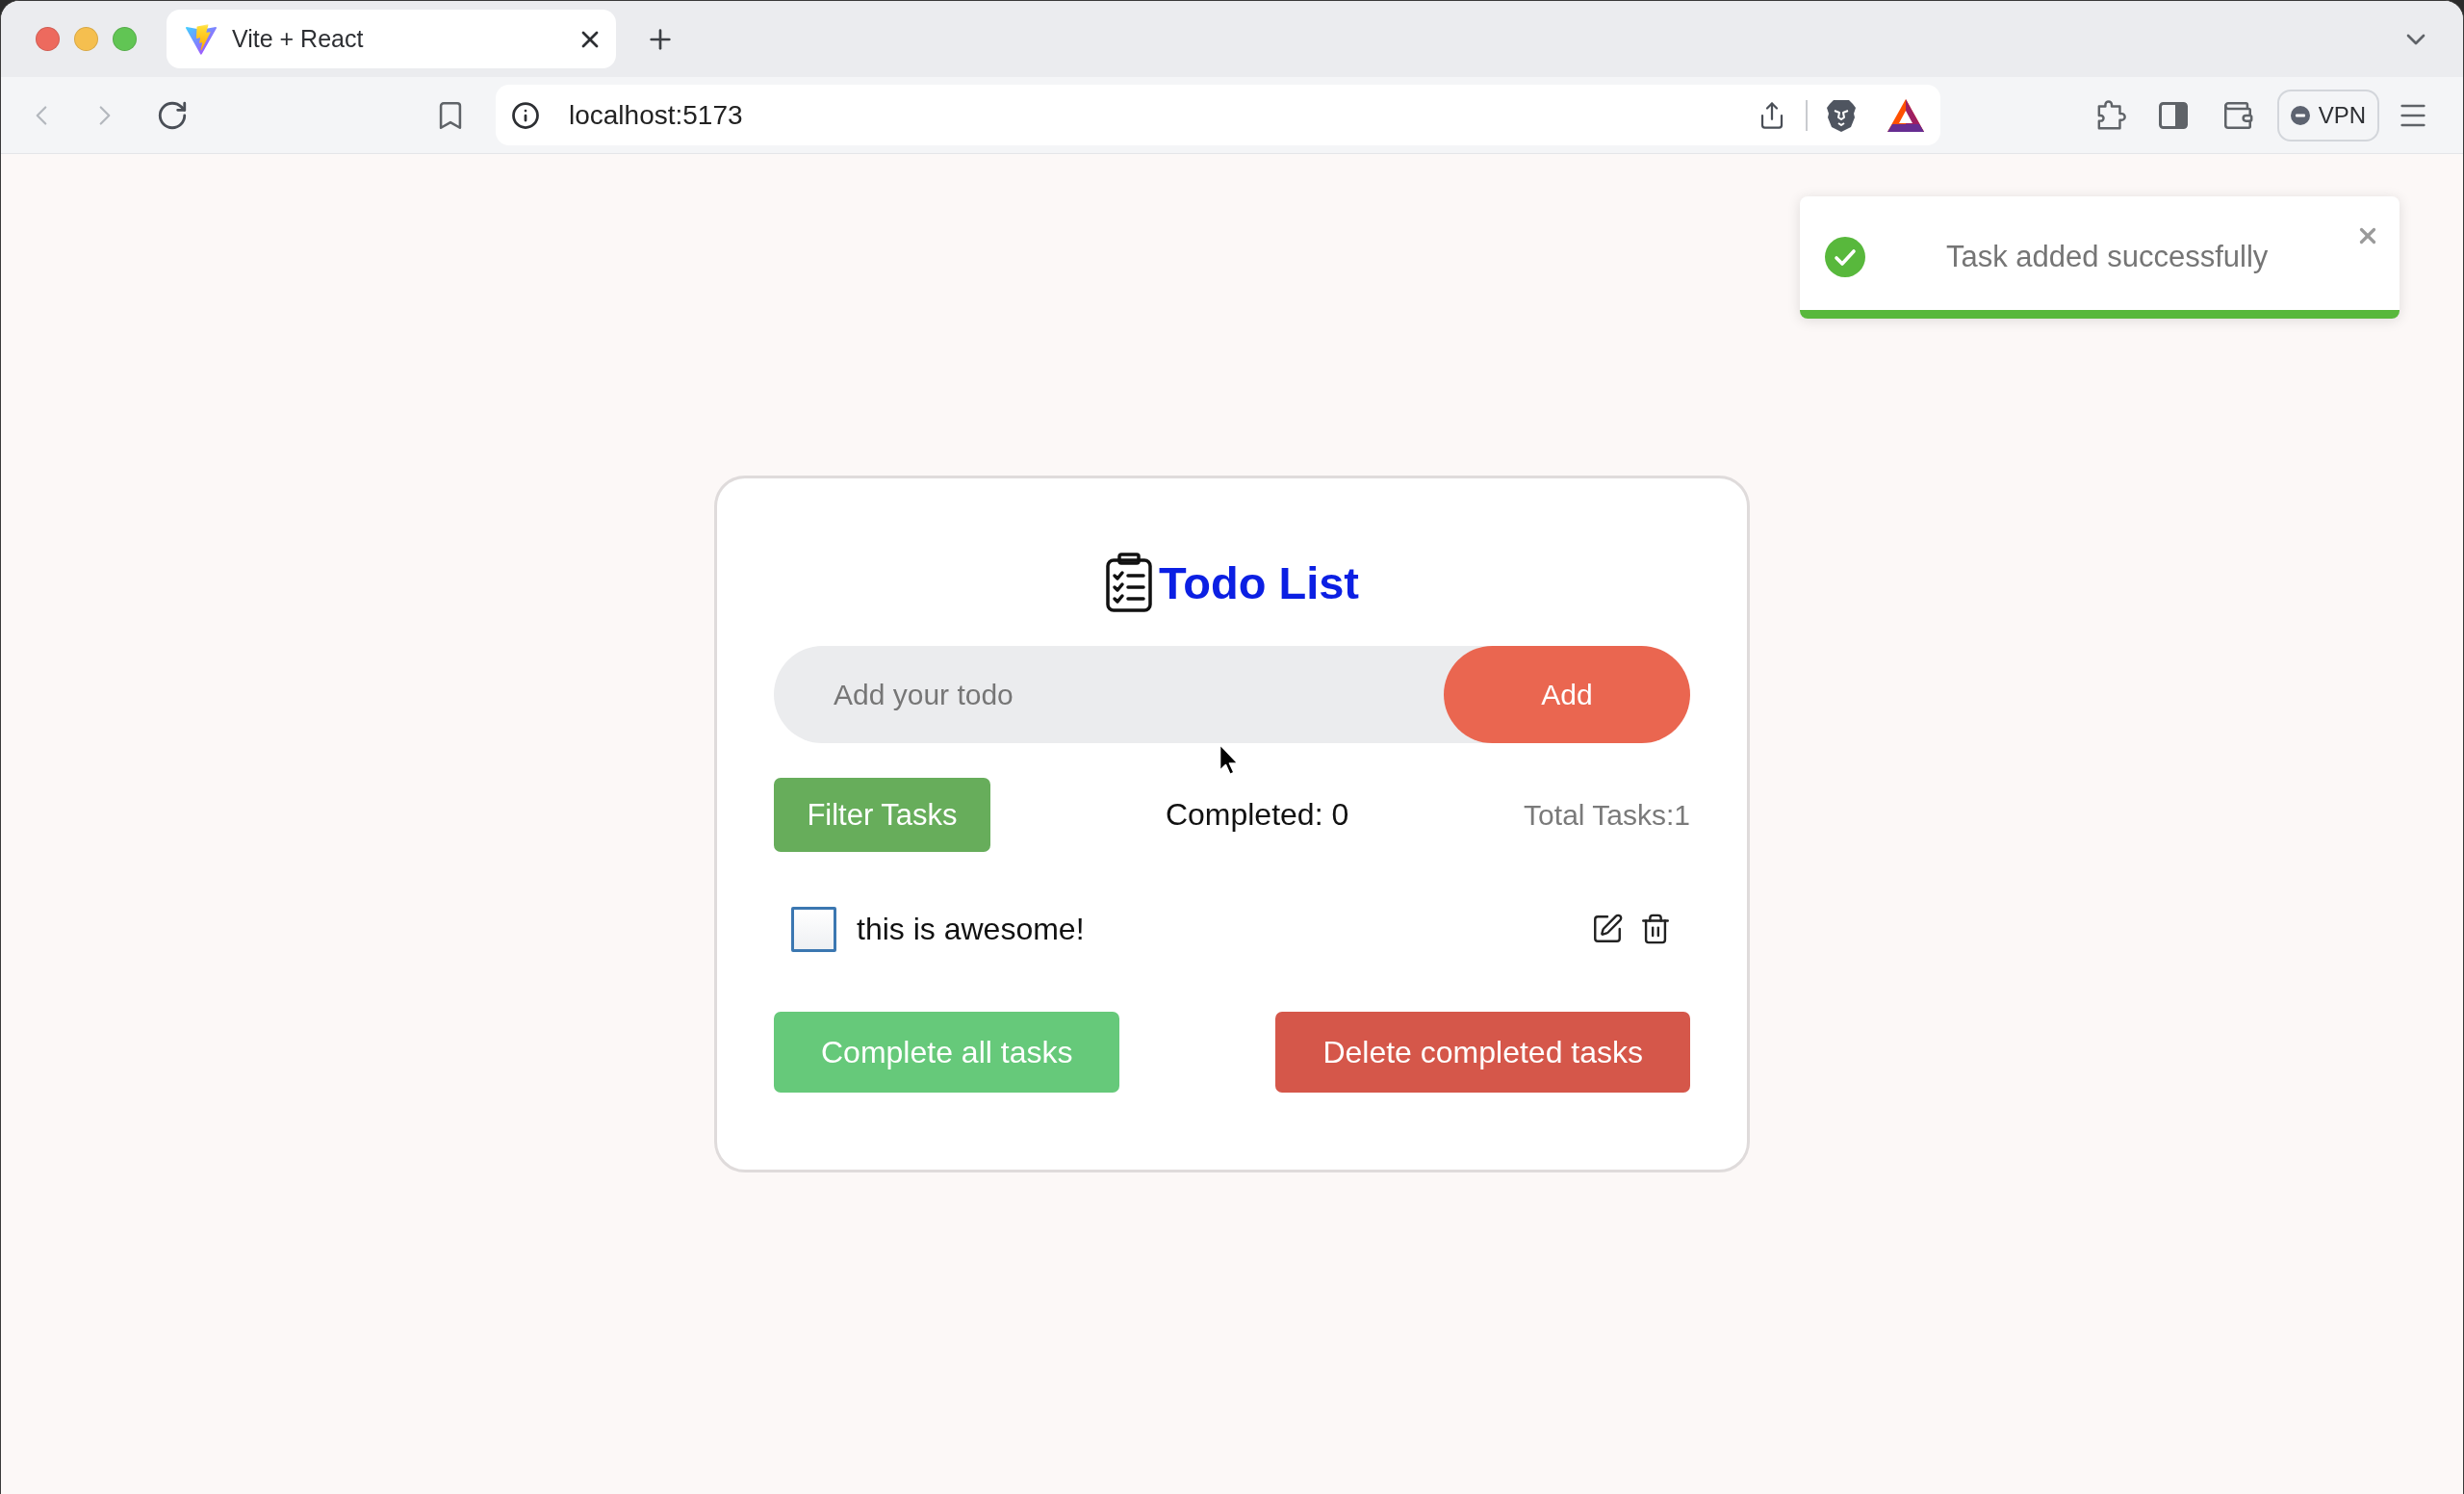 The width and height of the screenshot is (2464, 1494). Describe the element at coordinates (1905, 115) in the screenshot. I see `triangle-logo-icon` at that location.